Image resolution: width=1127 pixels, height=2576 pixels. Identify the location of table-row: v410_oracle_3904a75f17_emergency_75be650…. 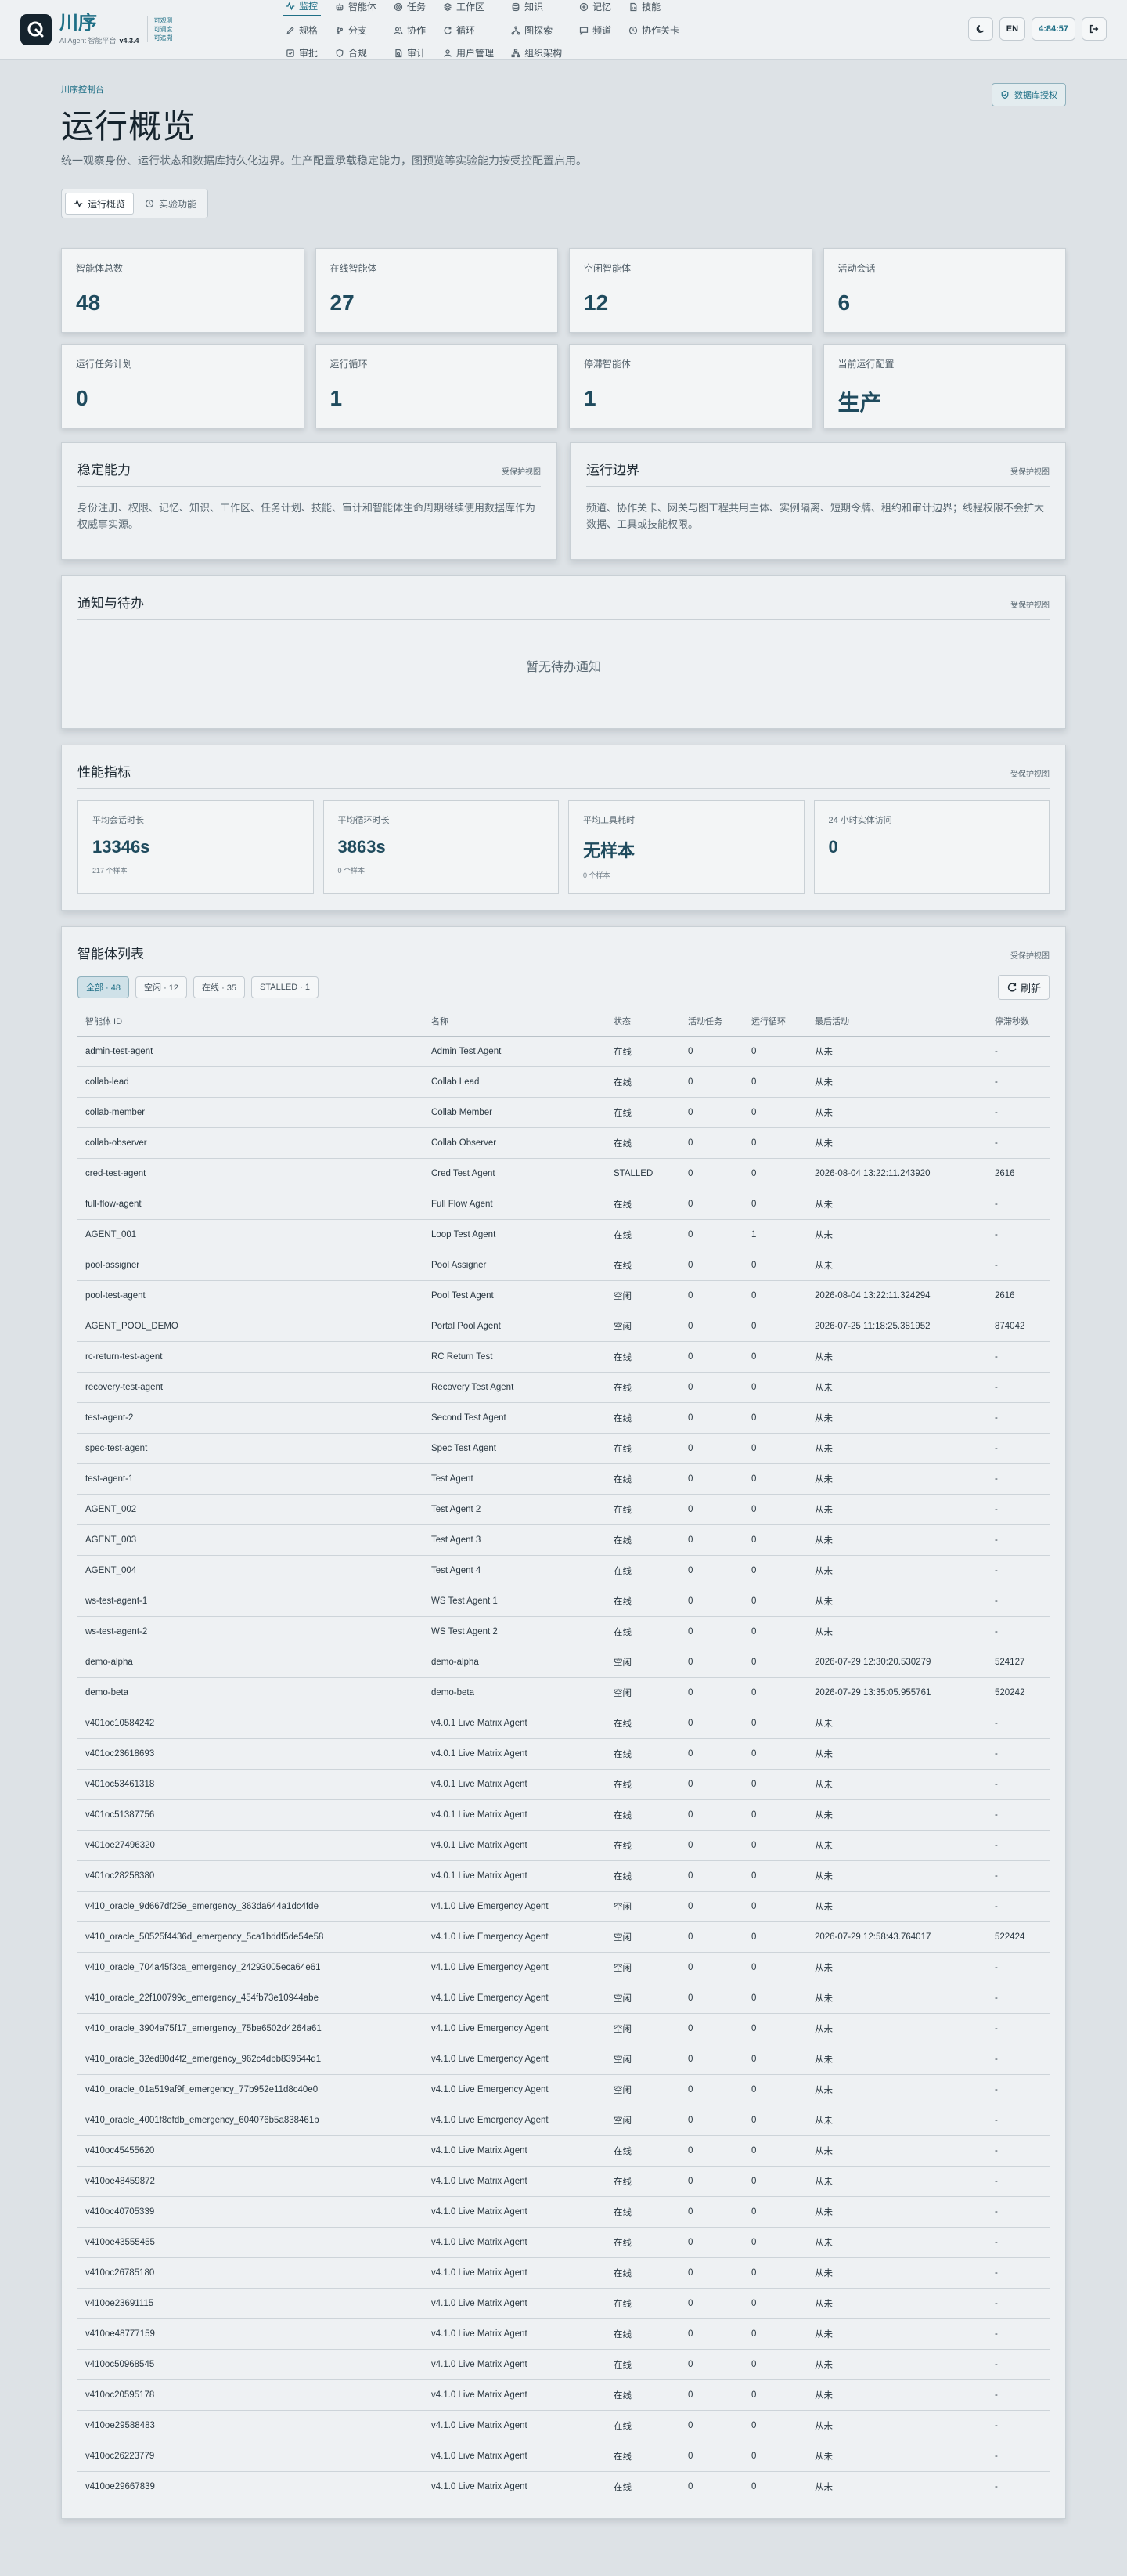
(563, 2028).